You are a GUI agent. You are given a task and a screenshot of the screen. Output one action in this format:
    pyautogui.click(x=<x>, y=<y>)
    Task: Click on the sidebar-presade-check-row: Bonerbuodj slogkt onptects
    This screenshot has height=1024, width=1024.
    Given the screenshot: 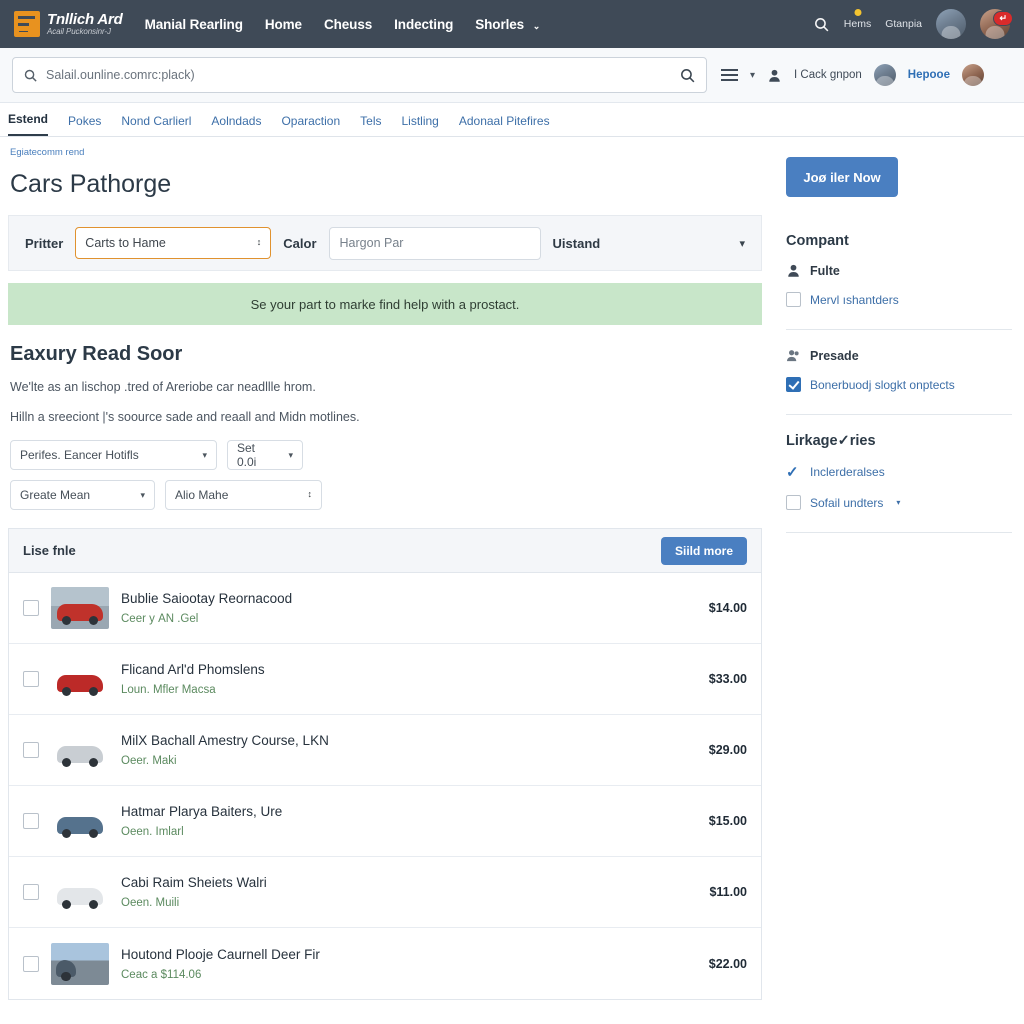 What is the action you would take?
    pyautogui.click(x=899, y=384)
    